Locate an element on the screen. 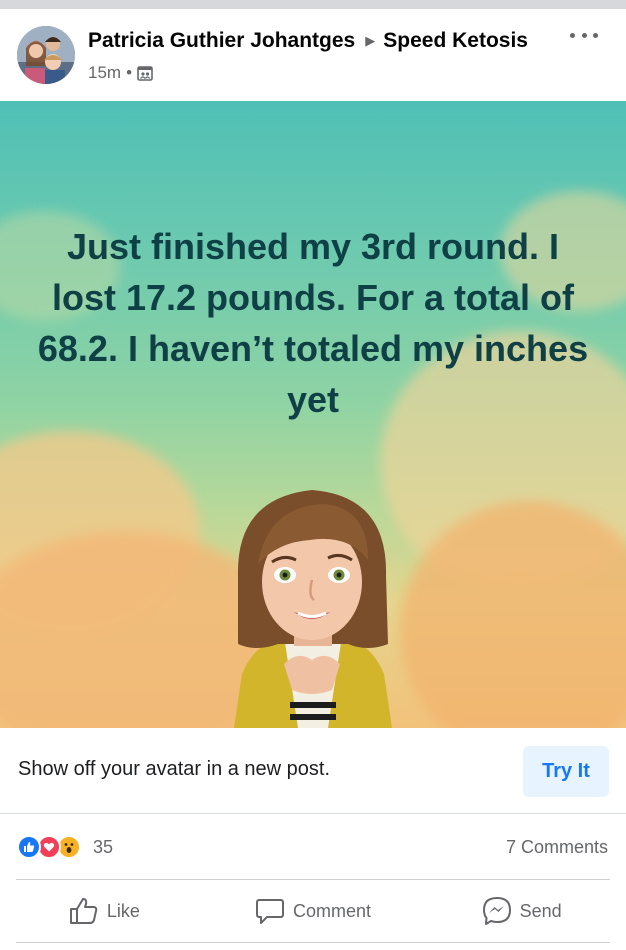 Image resolution: width=626 pixels, height=950 pixels. try-it-button: Try It is located at coordinates (566, 771).